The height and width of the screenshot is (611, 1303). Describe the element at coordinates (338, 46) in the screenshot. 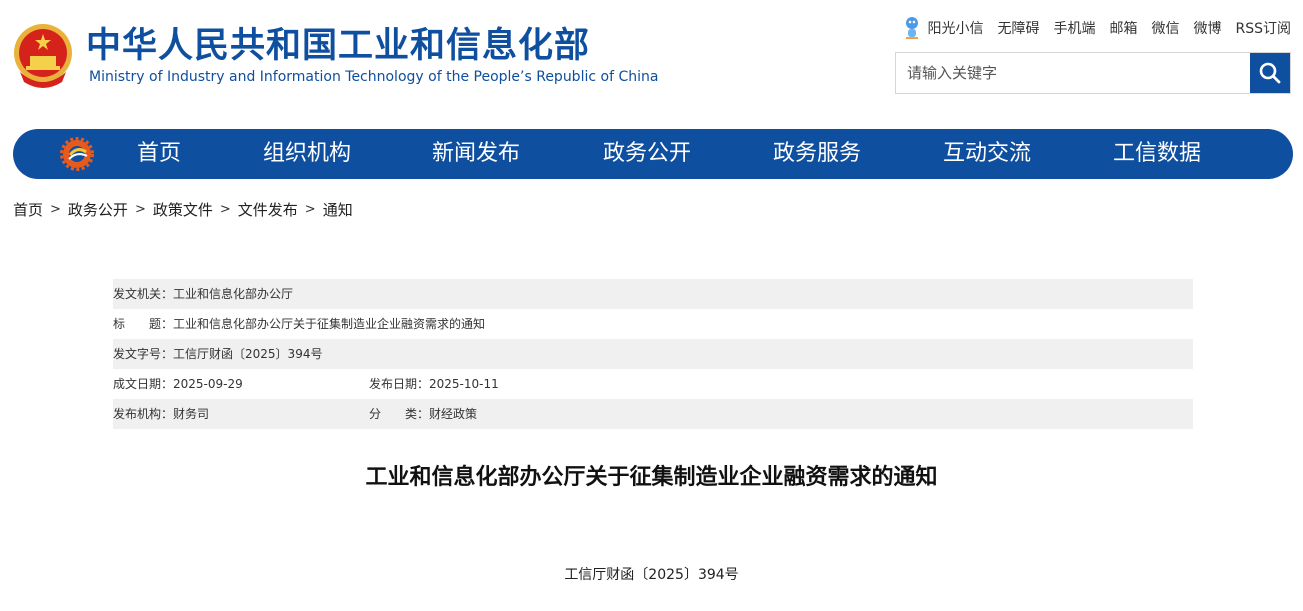

I see `site-title: 中华人民共和国工业和信息化部` at that location.